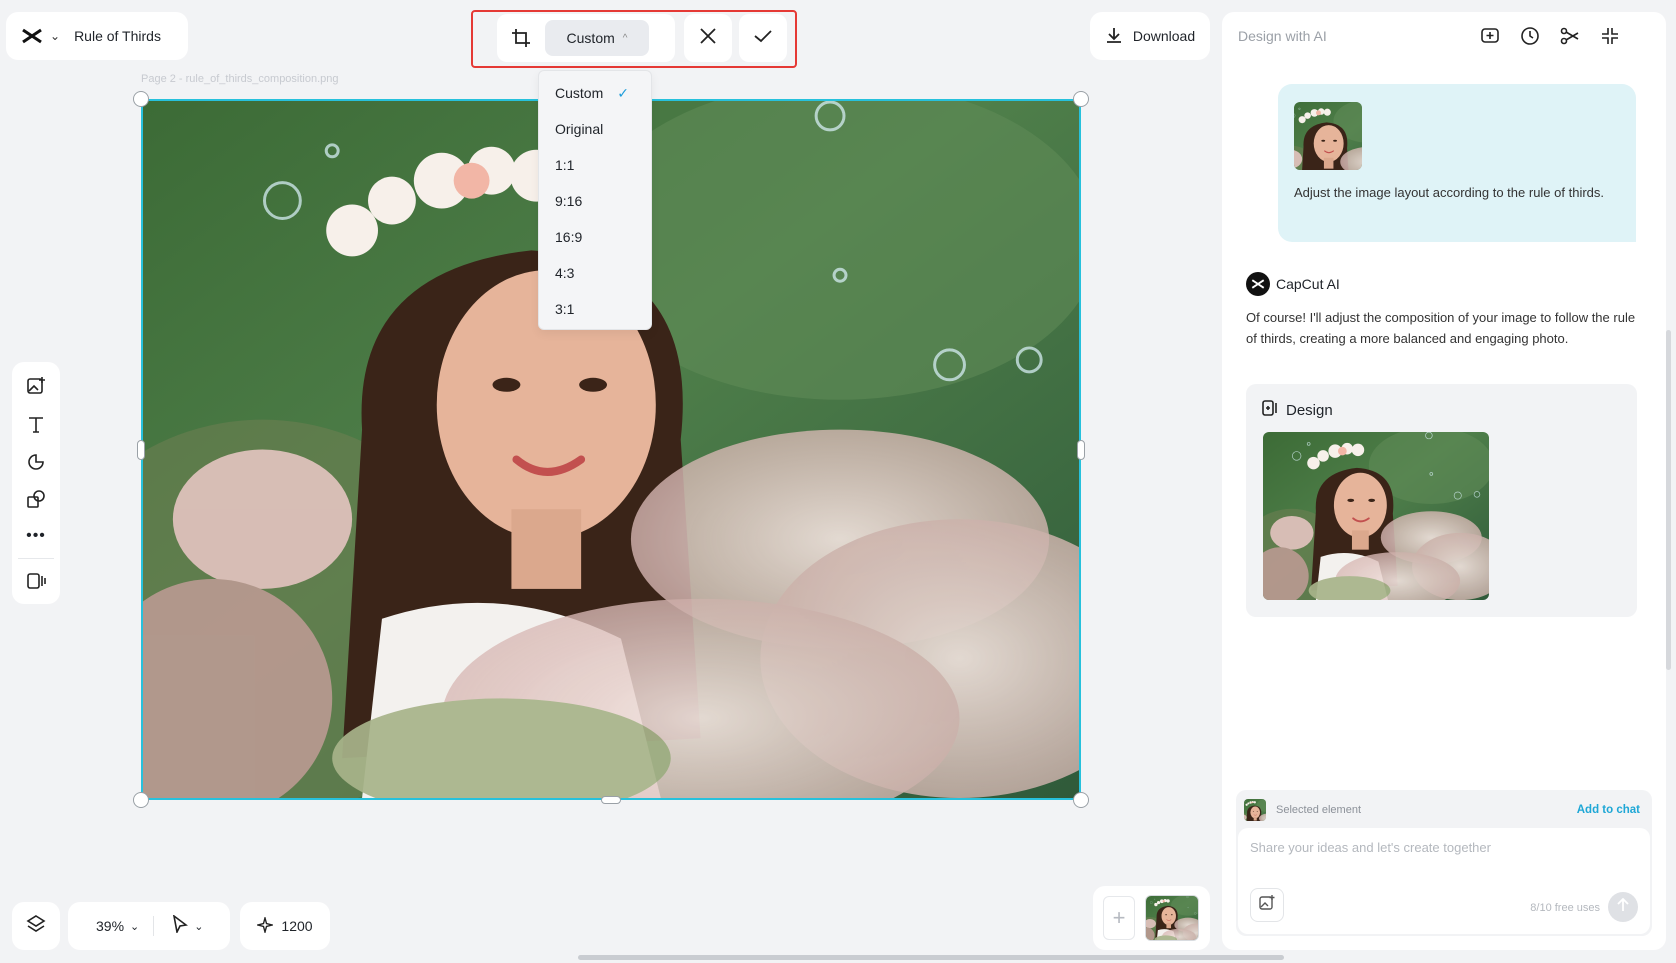 Image resolution: width=1676 pixels, height=963 pixels. What do you see at coordinates (1668, 500) in the screenshot?
I see `vertical-scrollbar` at bounding box center [1668, 500].